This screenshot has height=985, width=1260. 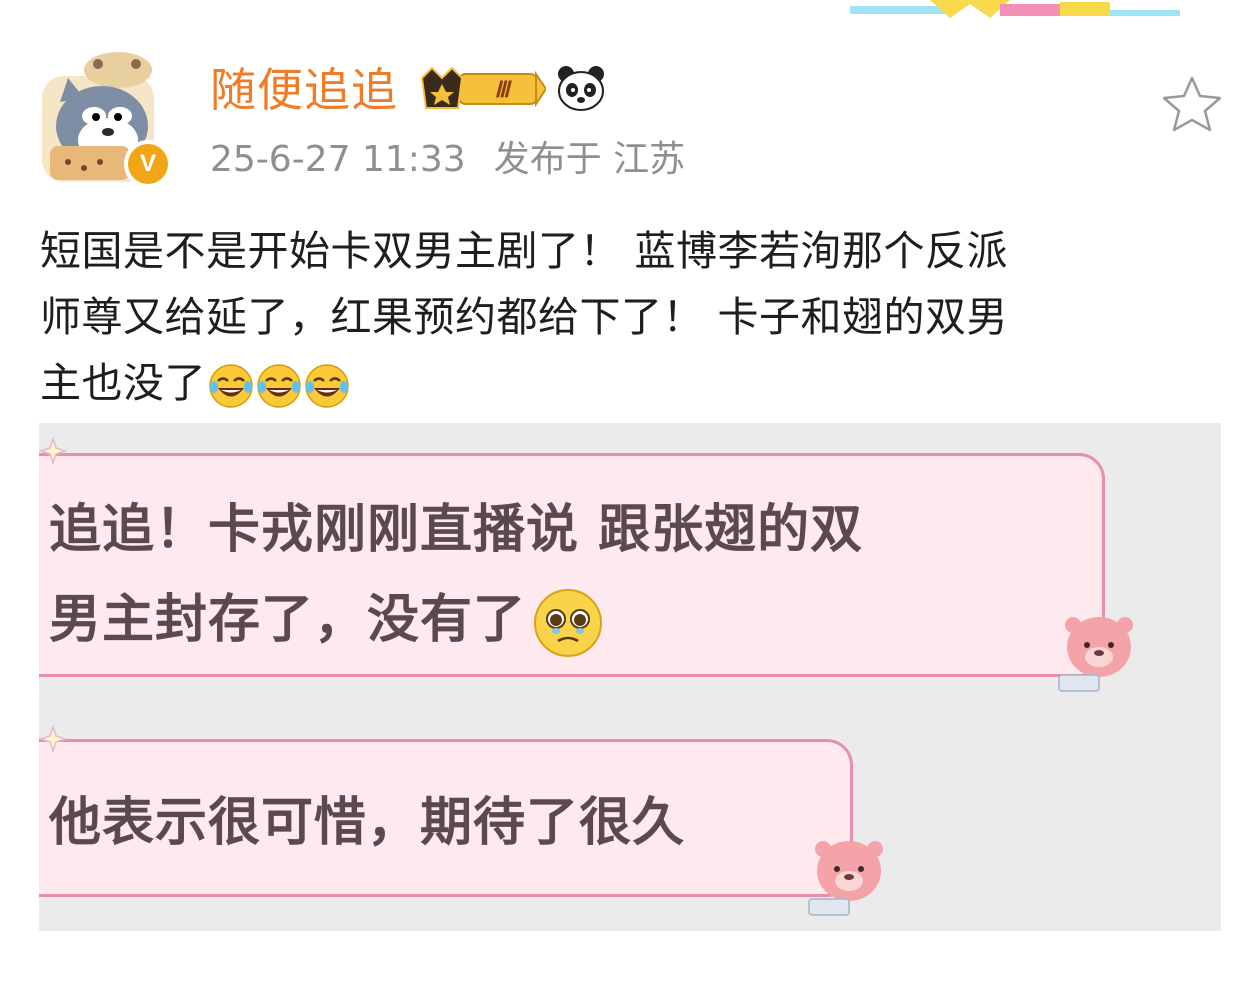 I want to click on vip-crown-badge: Ⅲ, so click(x=482, y=89).